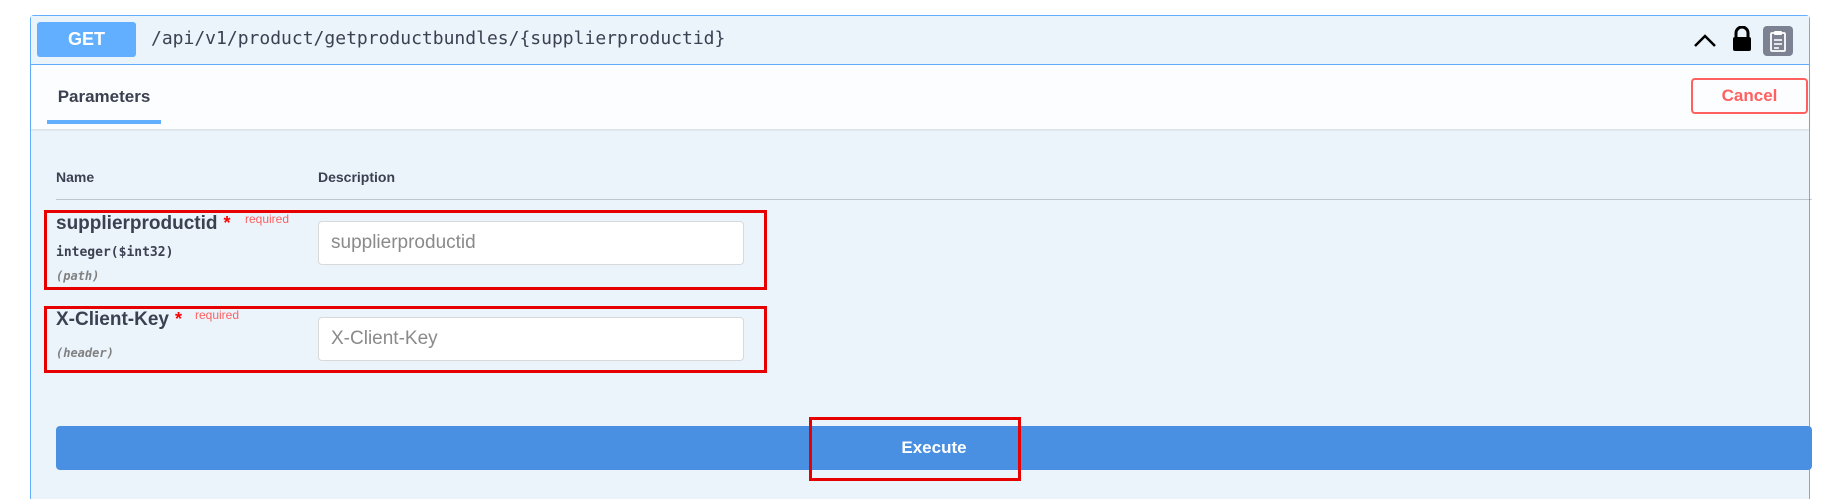  I want to click on param-location: (path), so click(78, 276).